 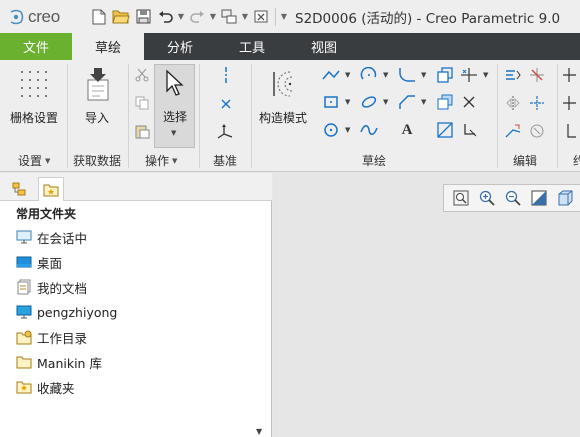 What do you see at coordinates (62, 238) in the screenshot?
I see `nav-item-label: 在会话中` at bounding box center [62, 238].